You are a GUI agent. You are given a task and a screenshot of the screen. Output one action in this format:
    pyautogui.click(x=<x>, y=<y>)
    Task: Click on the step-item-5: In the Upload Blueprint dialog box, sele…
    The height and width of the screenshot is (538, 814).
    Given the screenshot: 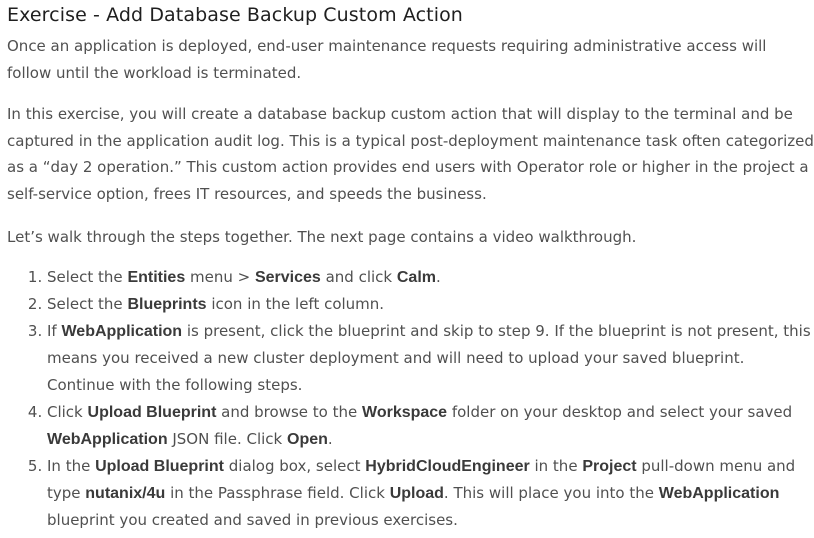 What is the action you would take?
    pyautogui.click(x=430, y=493)
    